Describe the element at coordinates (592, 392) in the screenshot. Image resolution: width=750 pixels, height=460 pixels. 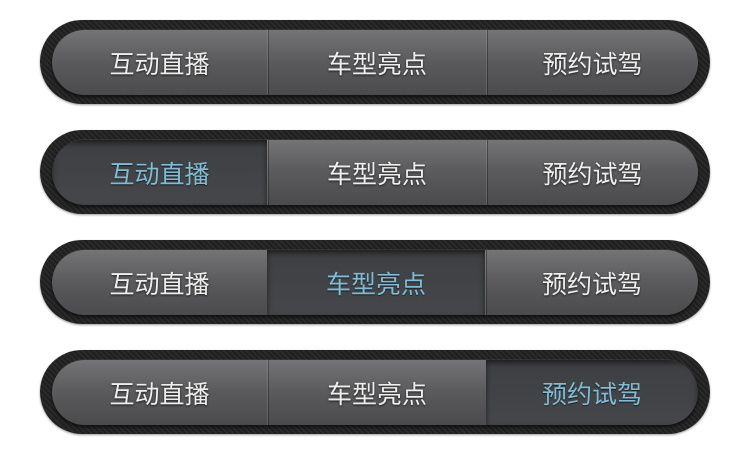
I see `tab-3-active: 预约试驾` at that location.